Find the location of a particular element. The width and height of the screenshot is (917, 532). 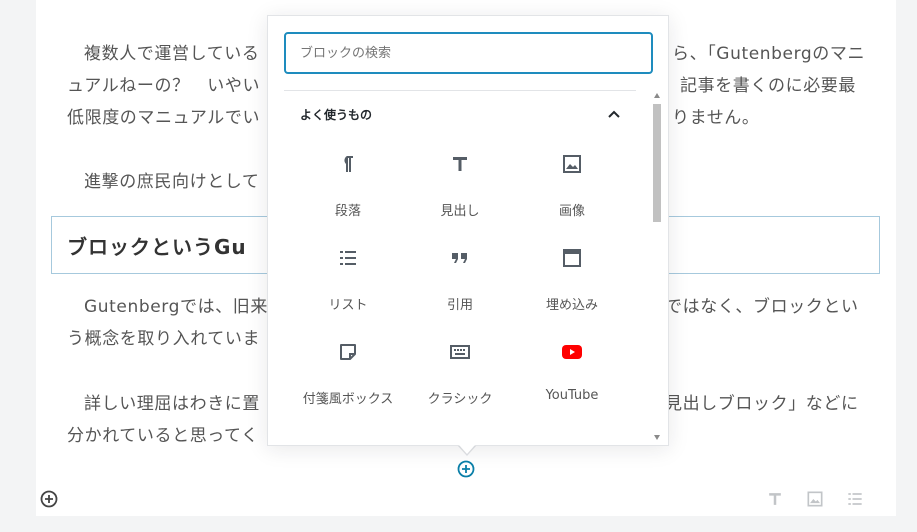

scrollbar is located at coordinates (657, 266).